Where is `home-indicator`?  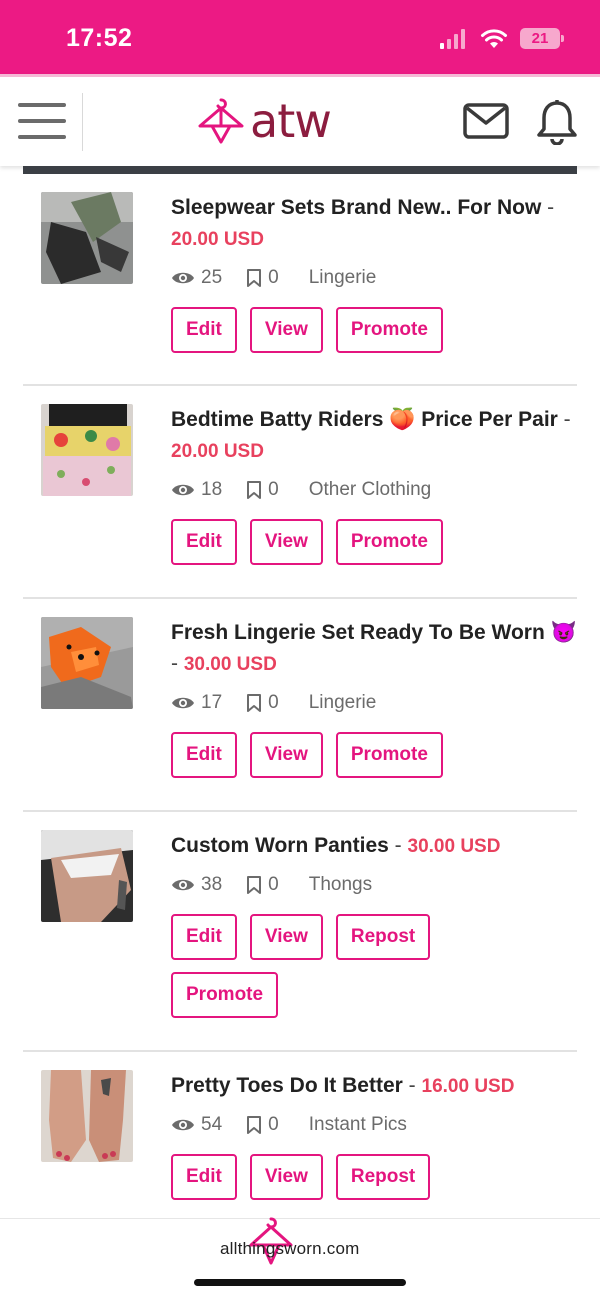 home-indicator is located at coordinates (300, 1282).